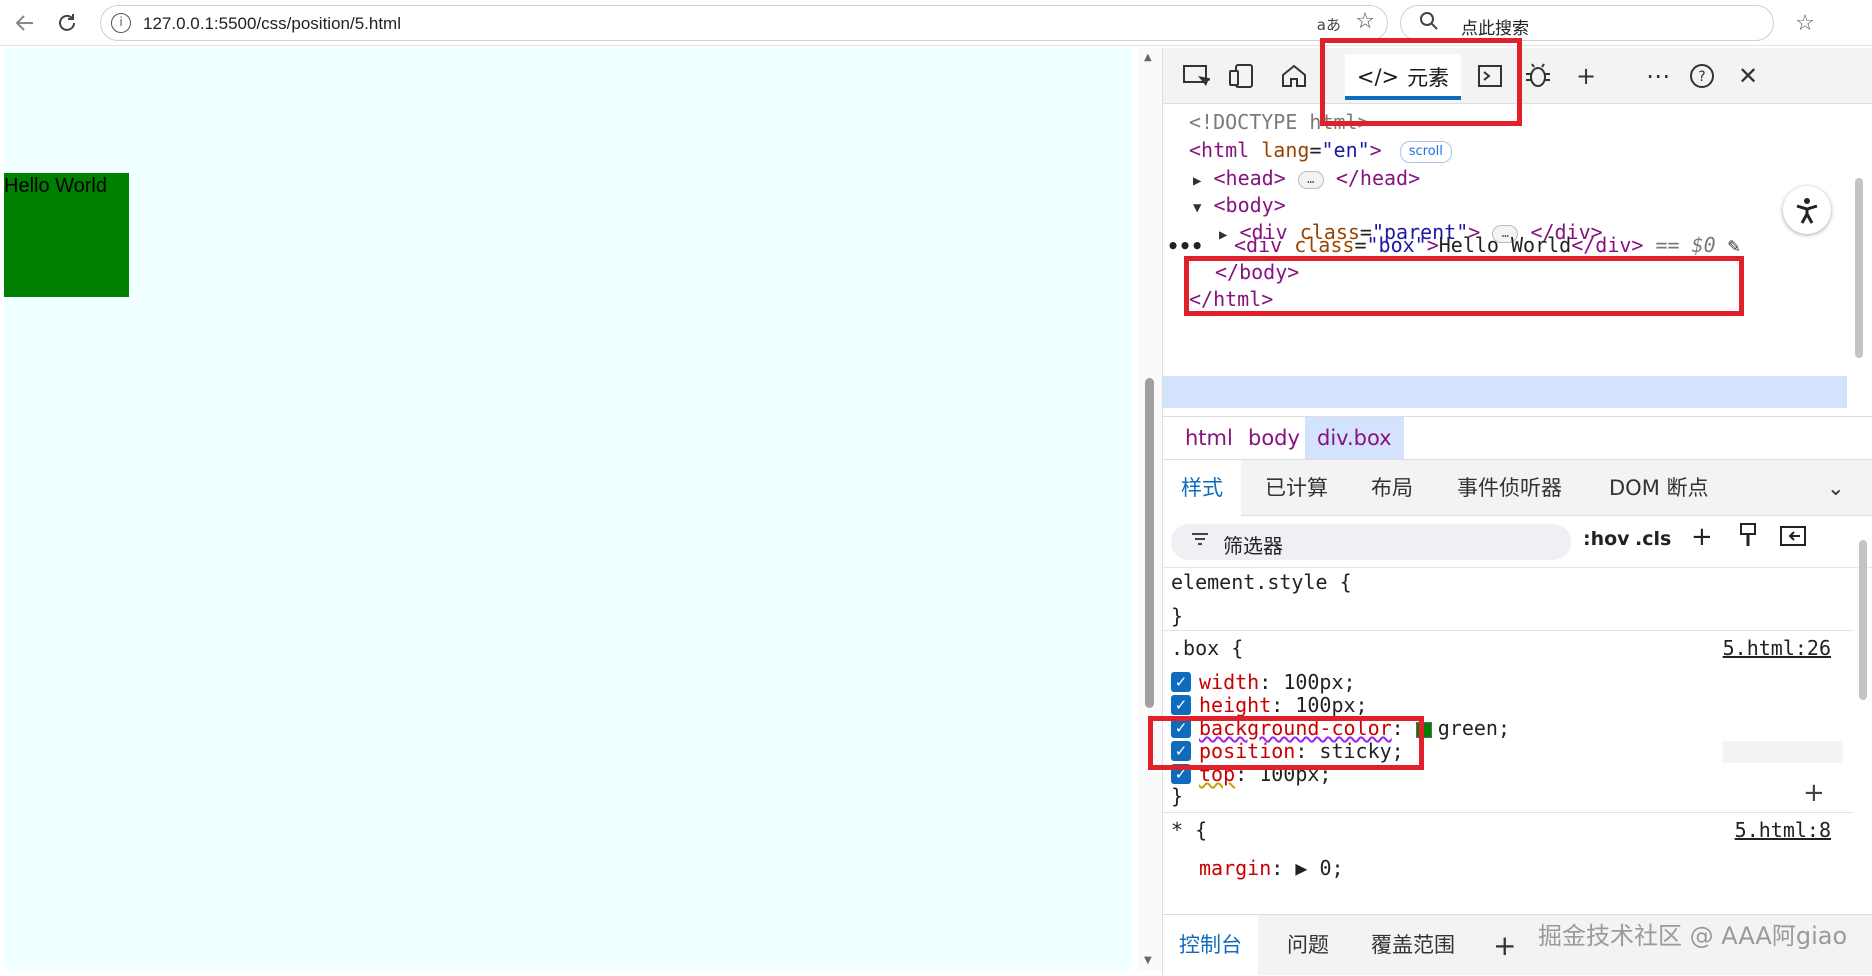  What do you see at coordinates (1783, 830) in the screenshot?
I see `star-rule-source-link: 5.html:8` at bounding box center [1783, 830].